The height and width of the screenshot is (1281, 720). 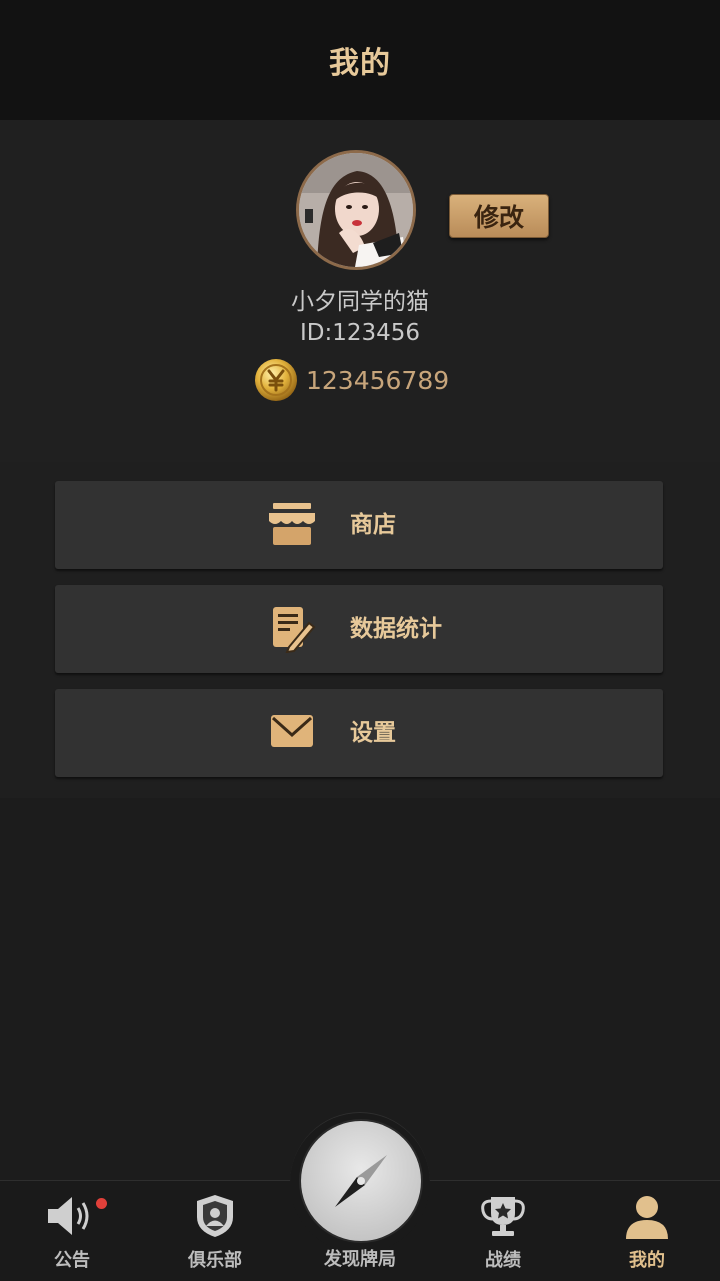 I want to click on discover-button, so click(x=361, y=1181).